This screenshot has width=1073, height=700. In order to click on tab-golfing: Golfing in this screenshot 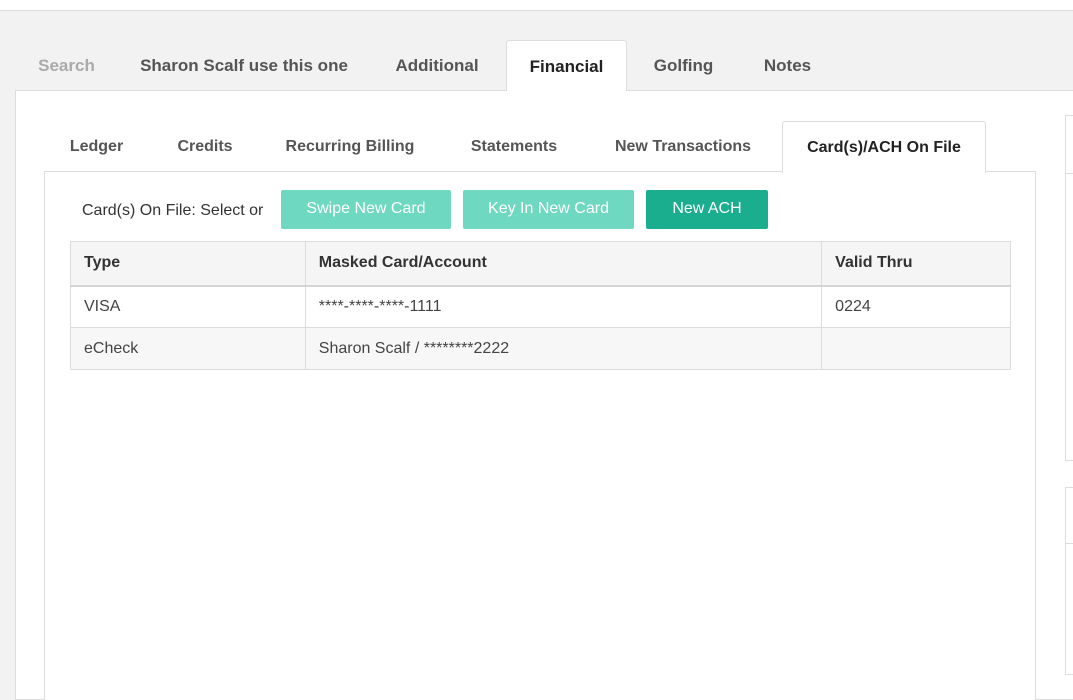, I will do `click(683, 65)`.